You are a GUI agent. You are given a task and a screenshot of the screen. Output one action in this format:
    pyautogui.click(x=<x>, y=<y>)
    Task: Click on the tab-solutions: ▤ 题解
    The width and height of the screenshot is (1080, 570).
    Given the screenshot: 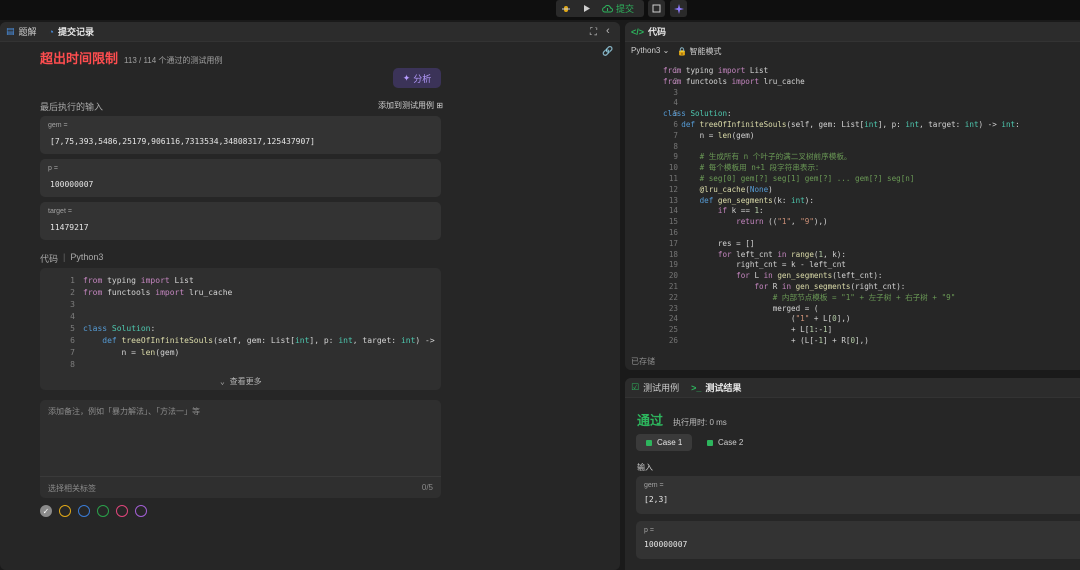 What is the action you would take?
    pyautogui.click(x=21, y=31)
    